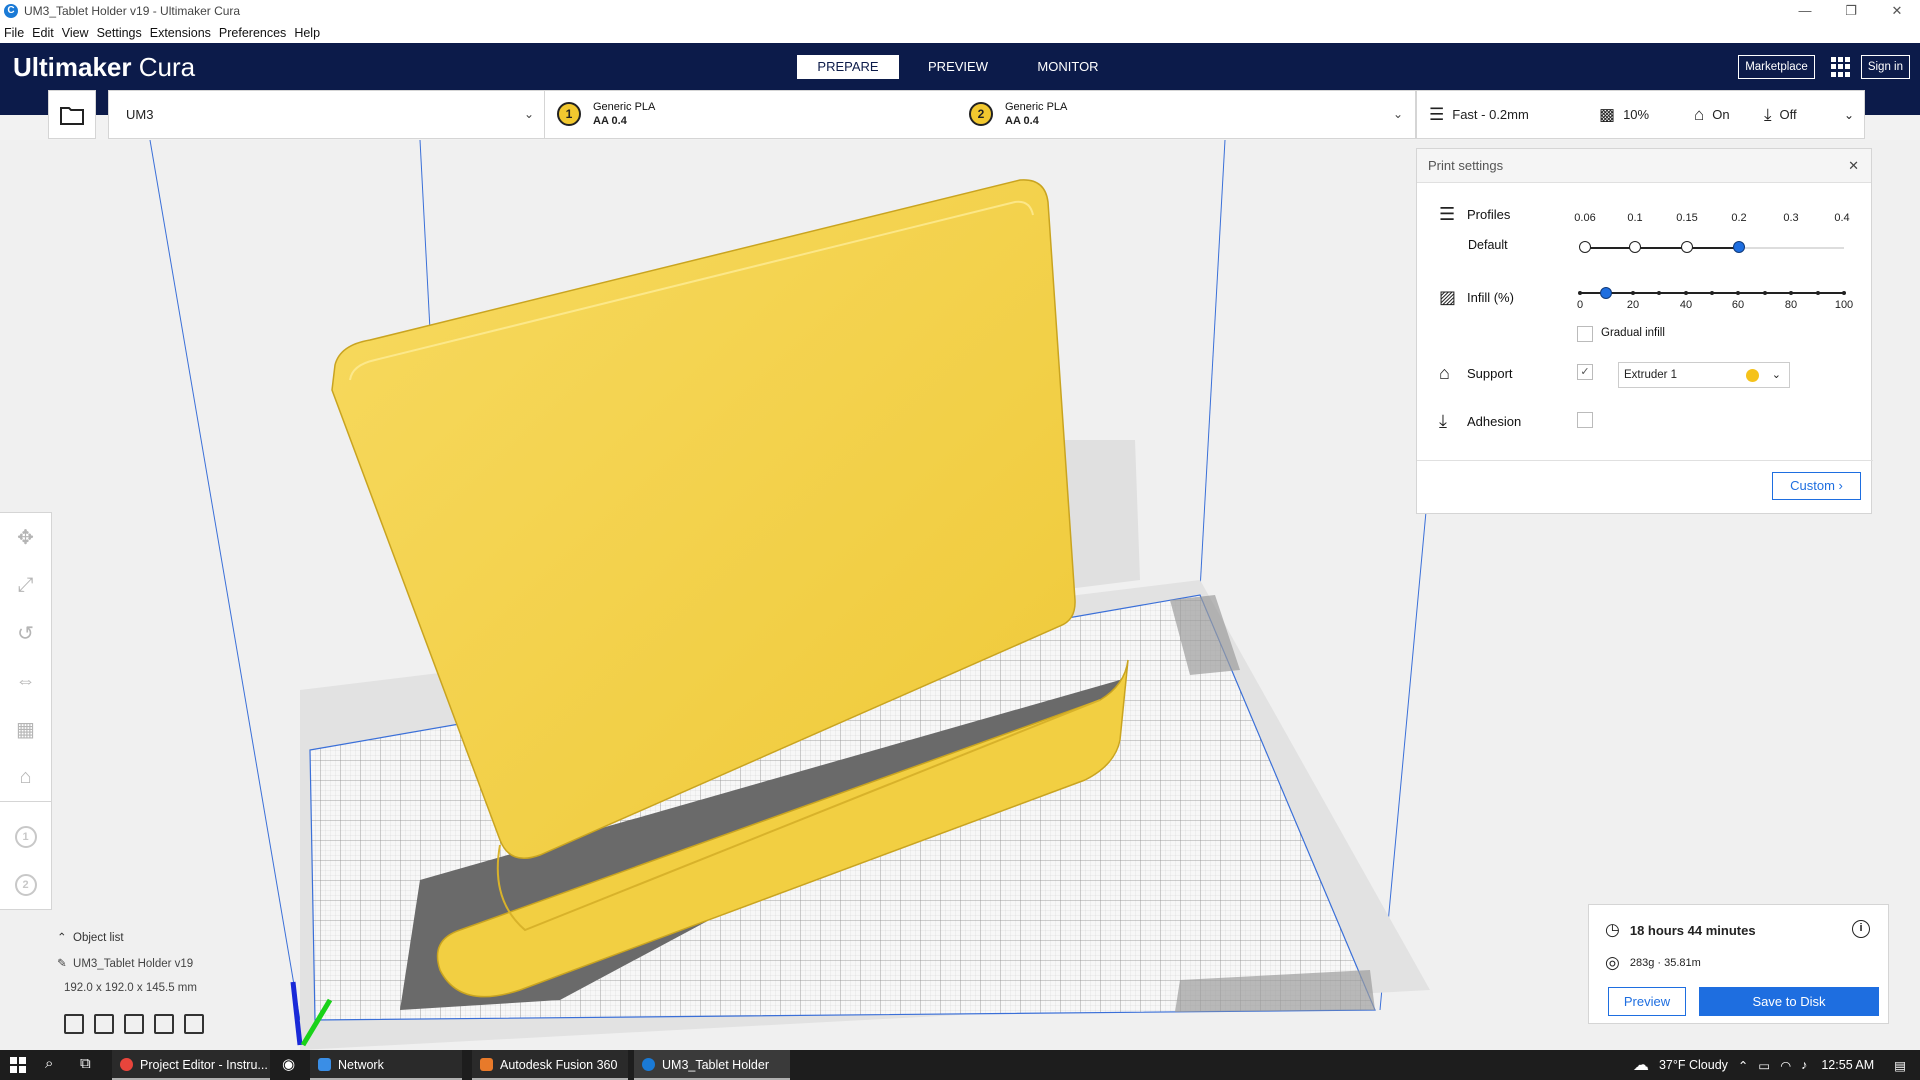  Describe the element at coordinates (1693, 1065) in the screenshot. I see `weather: 37°F Cloudy` at that location.